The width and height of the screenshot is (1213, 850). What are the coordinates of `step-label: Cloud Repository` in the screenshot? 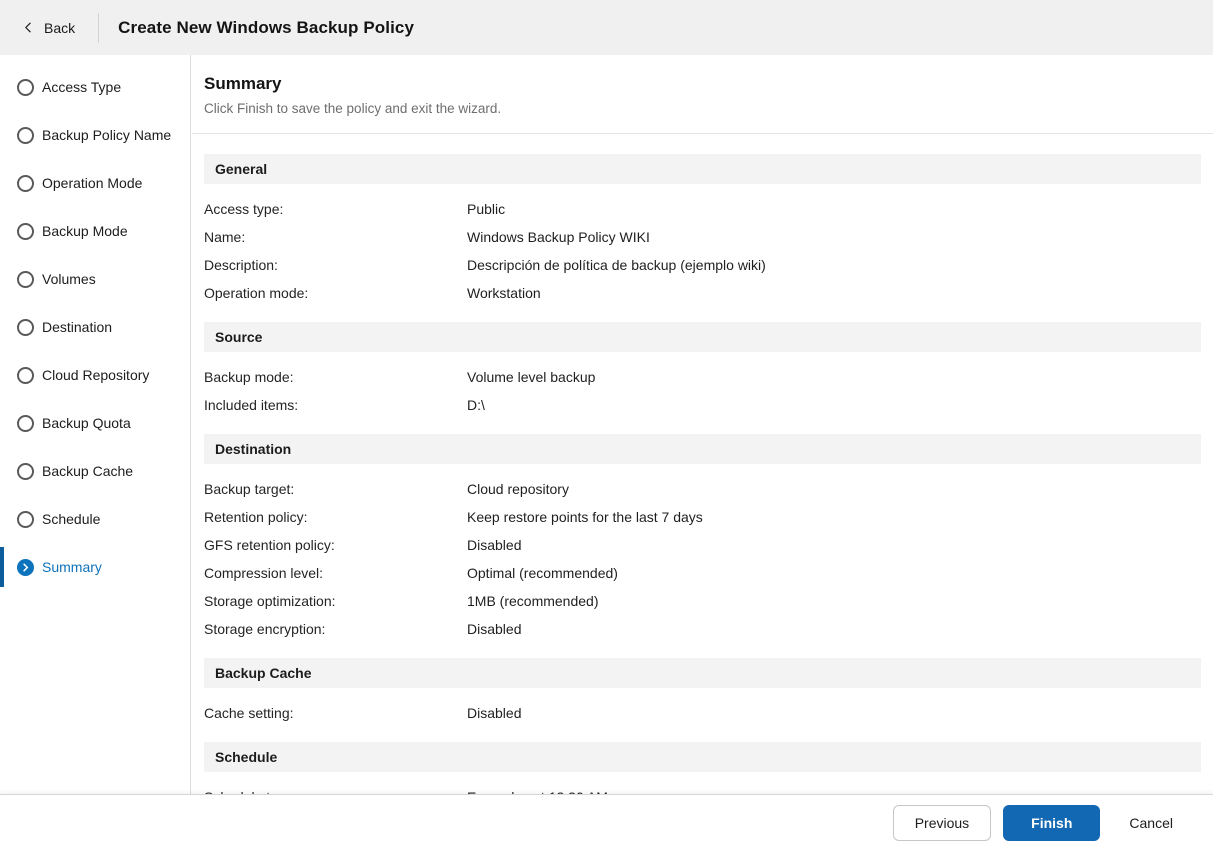 It's located at (96, 375).